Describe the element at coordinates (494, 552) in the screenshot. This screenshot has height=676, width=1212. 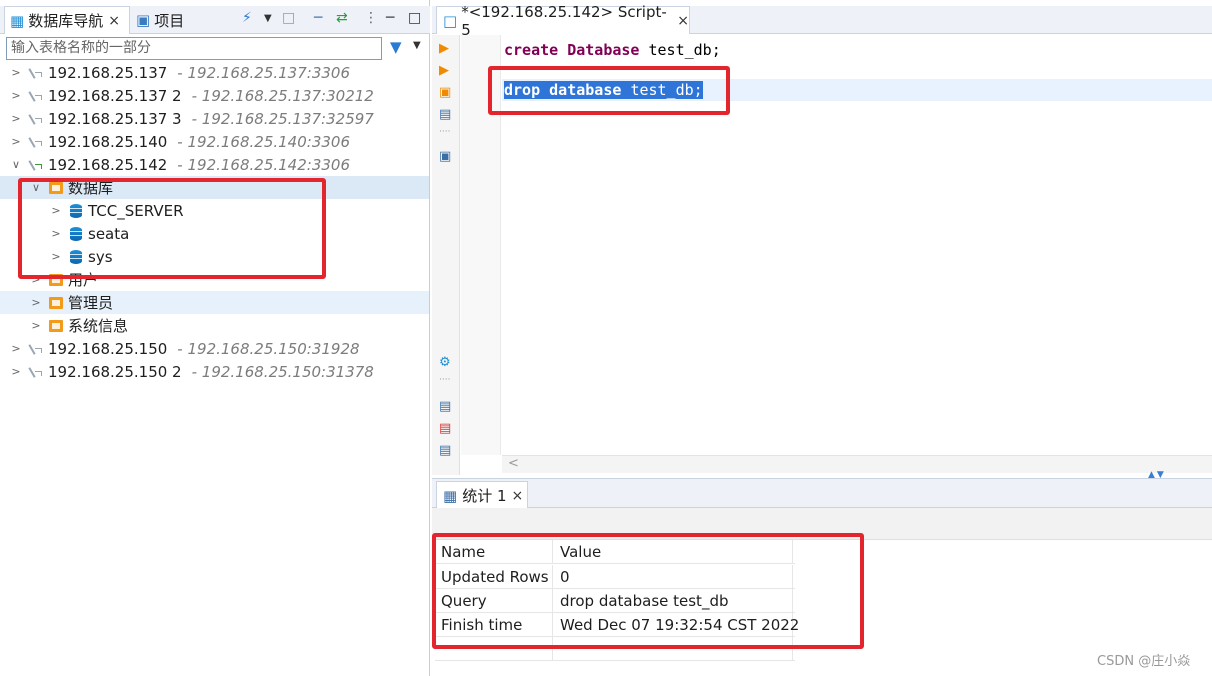
I see `column-header-name: Name` at that location.